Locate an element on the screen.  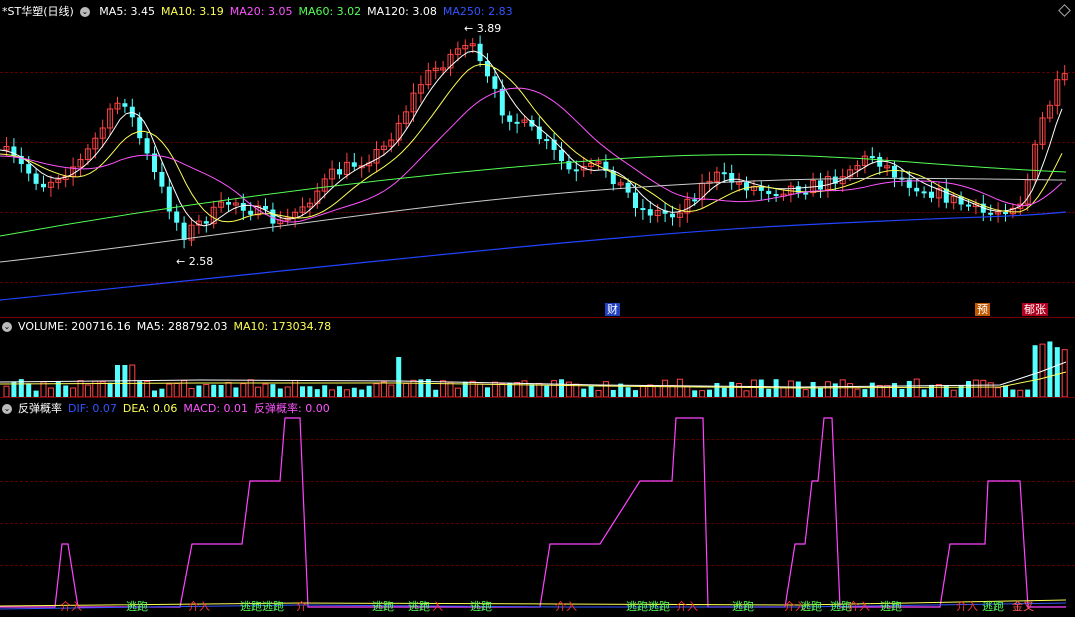
event-badge: 郁张 is located at coordinates (1035, 309).